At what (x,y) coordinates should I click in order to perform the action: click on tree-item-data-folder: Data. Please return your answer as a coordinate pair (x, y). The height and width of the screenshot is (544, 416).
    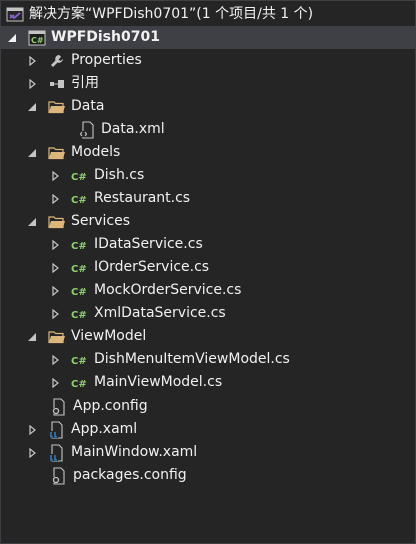
    Looking at the image, I should click on (208, 106).